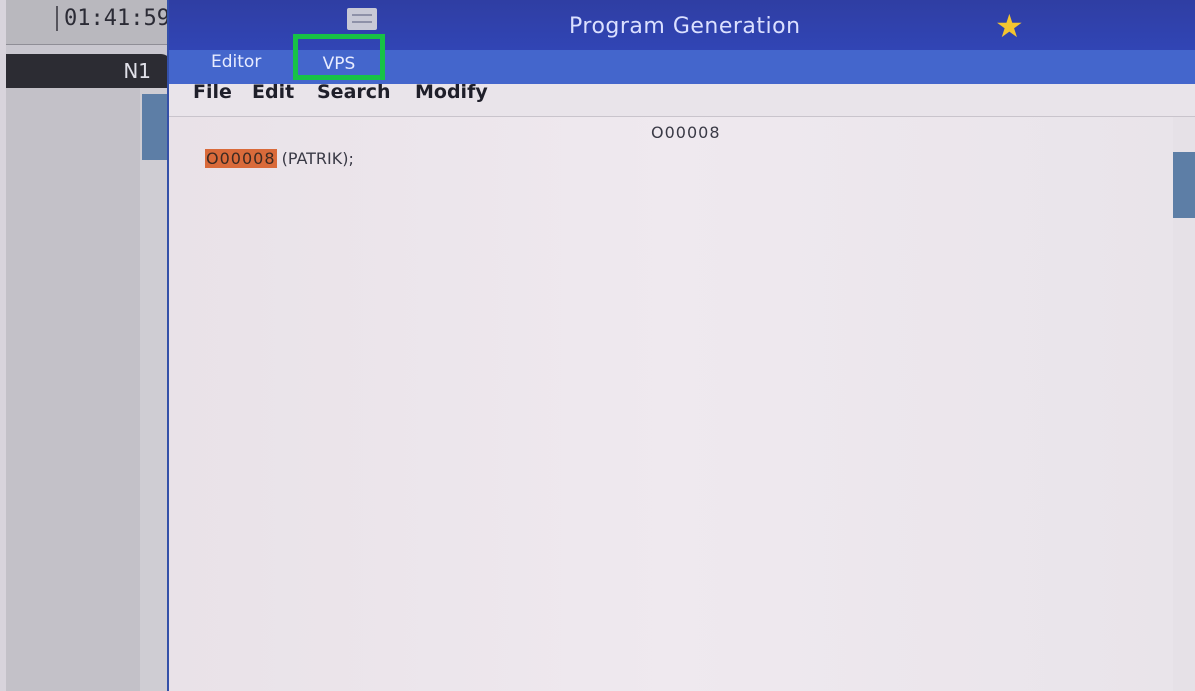 This screenshot has width=1195, height=691. Describe the element at coordinates (212, 92) in the screenshot. I see `menu-file: File` at that location.